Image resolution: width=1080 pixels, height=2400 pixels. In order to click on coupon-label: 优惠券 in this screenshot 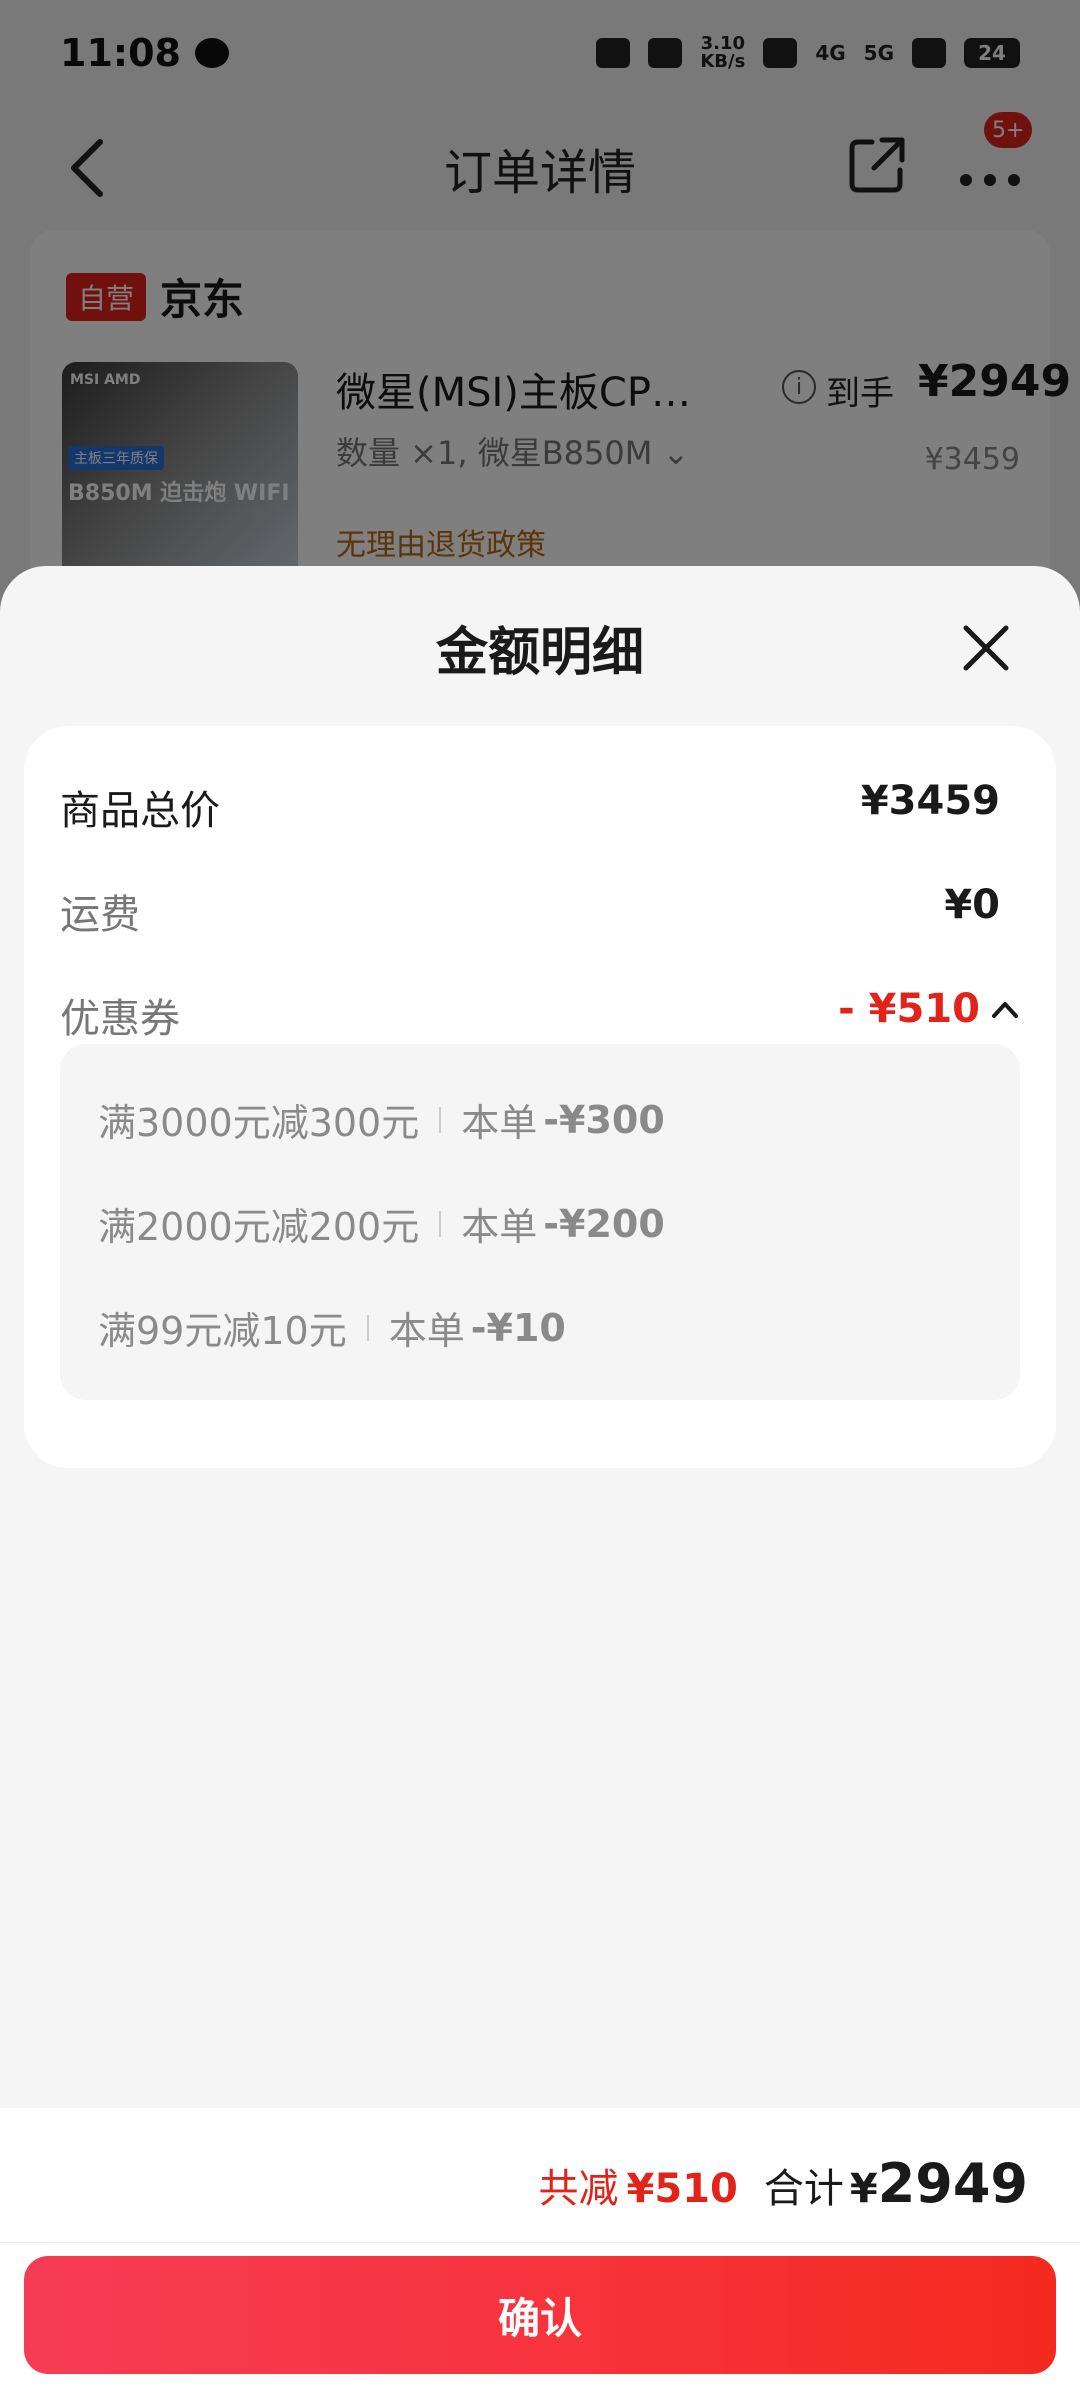, I will do `click(120, 1019)`.